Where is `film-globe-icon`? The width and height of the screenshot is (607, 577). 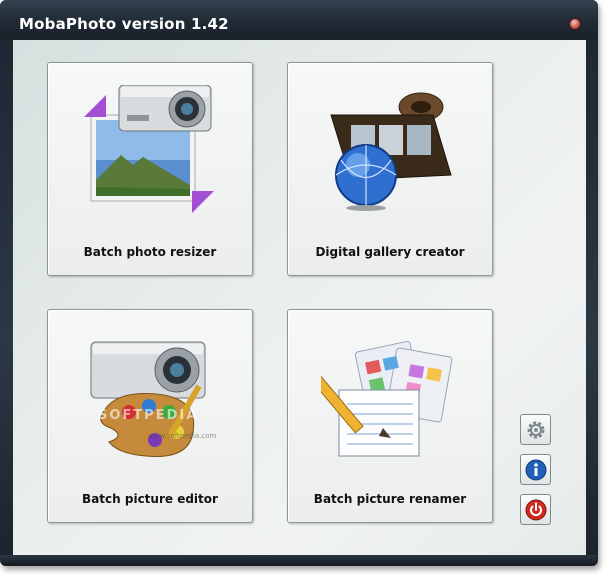
film-globe-icon is located at coordinates (391, 151).